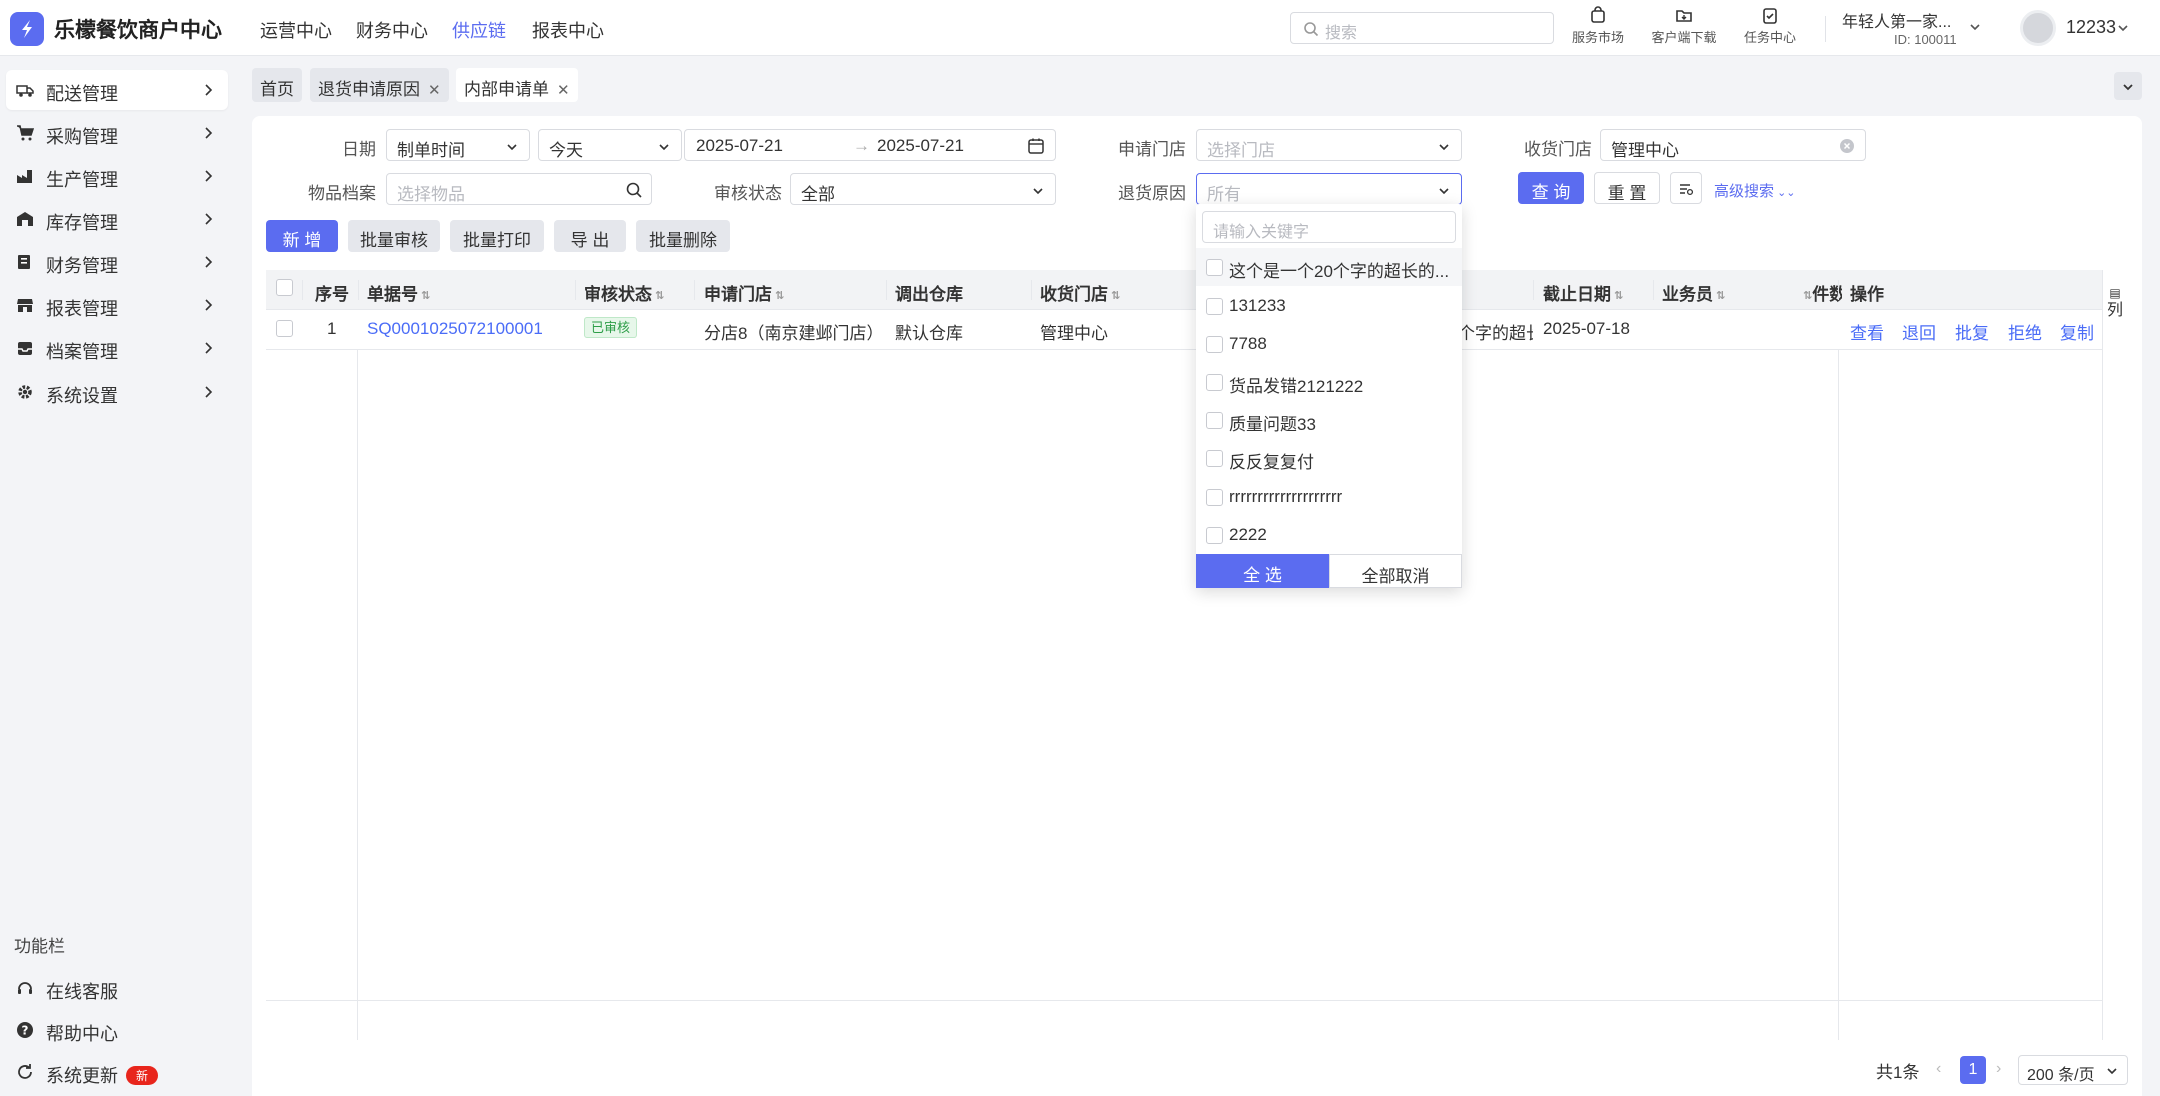 The height and width of the screenshot is (1096, 2160). I want to click on online-support-link: 在线客服, so click(117, 988).